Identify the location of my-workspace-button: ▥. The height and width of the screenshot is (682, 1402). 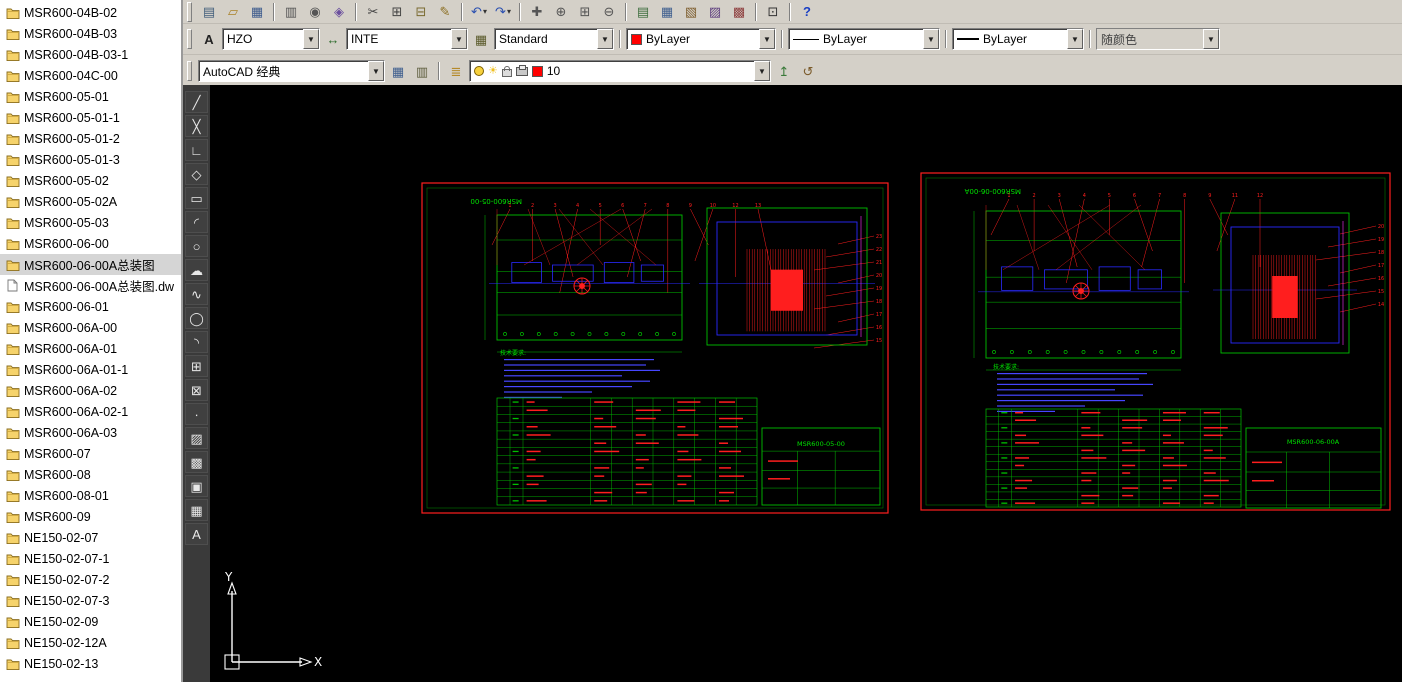
(422, 71).